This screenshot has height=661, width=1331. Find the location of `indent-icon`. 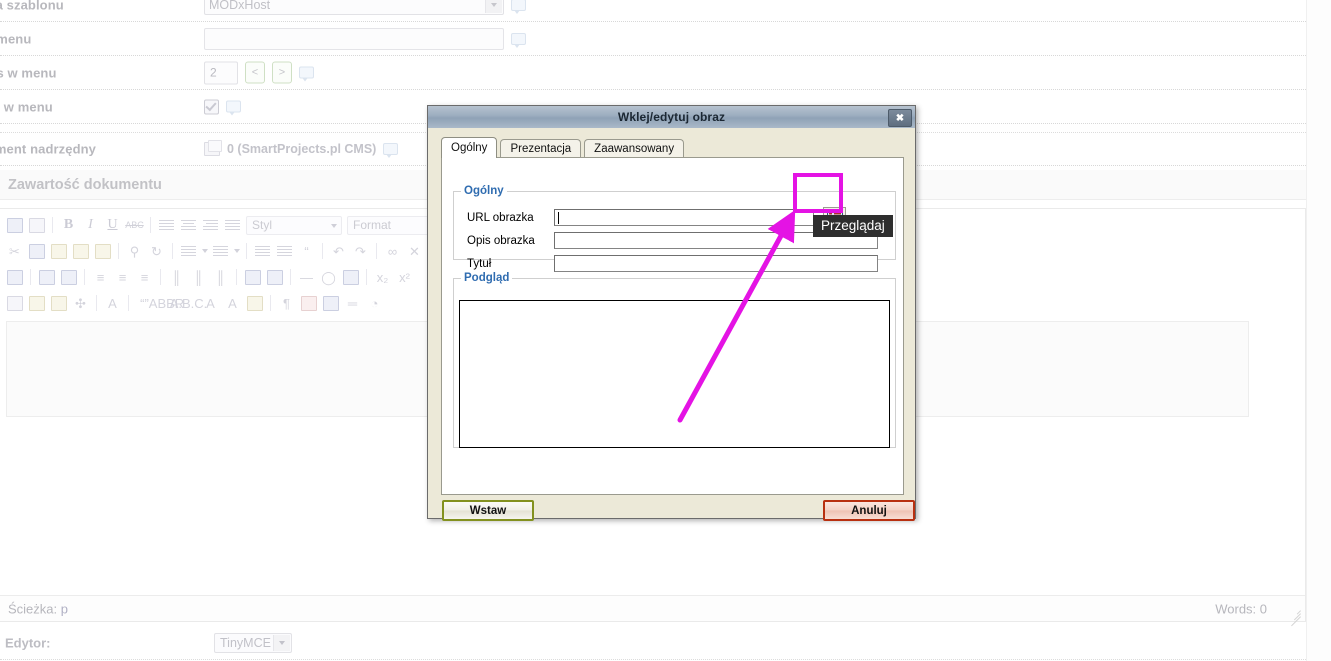

indent-icon is located at coordinates (284, 251).